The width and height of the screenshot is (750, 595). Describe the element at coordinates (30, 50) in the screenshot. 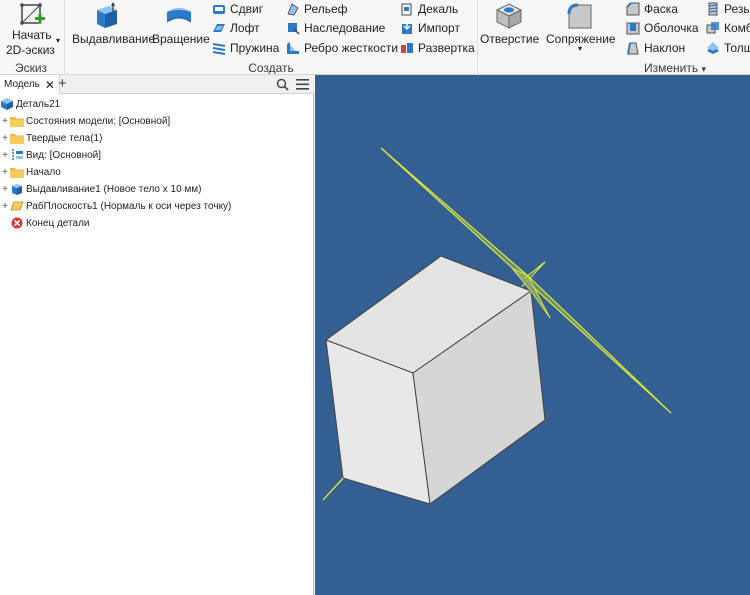

I see `start-sketch-label-2: 2D-эскиз` at that location.